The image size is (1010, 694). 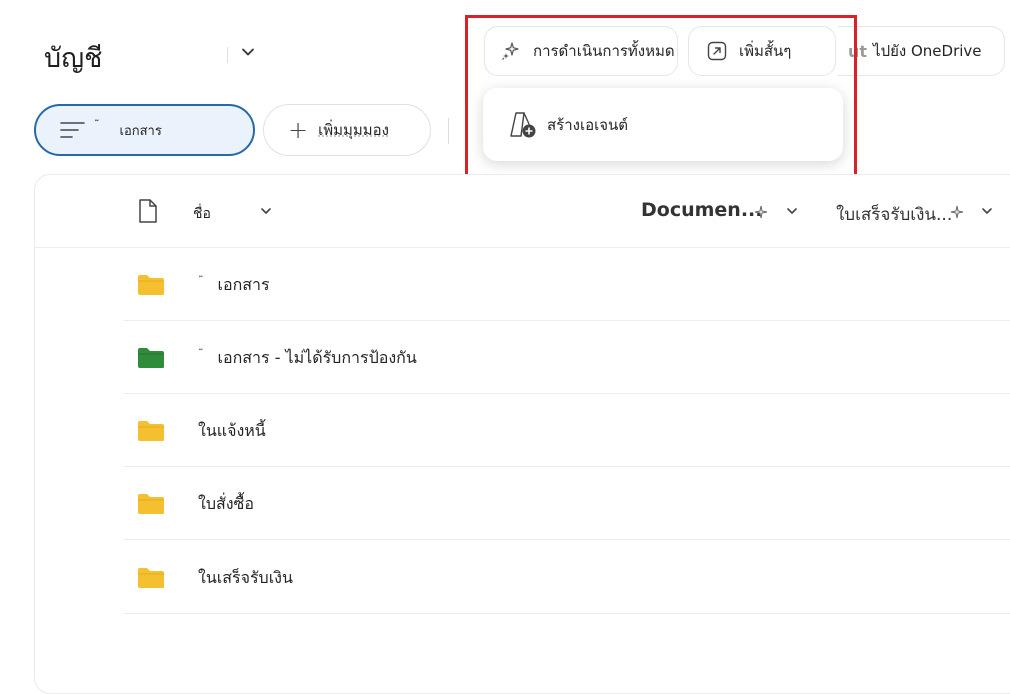 I want to click on page-title: บัญชี, so click(x=73, y=58).